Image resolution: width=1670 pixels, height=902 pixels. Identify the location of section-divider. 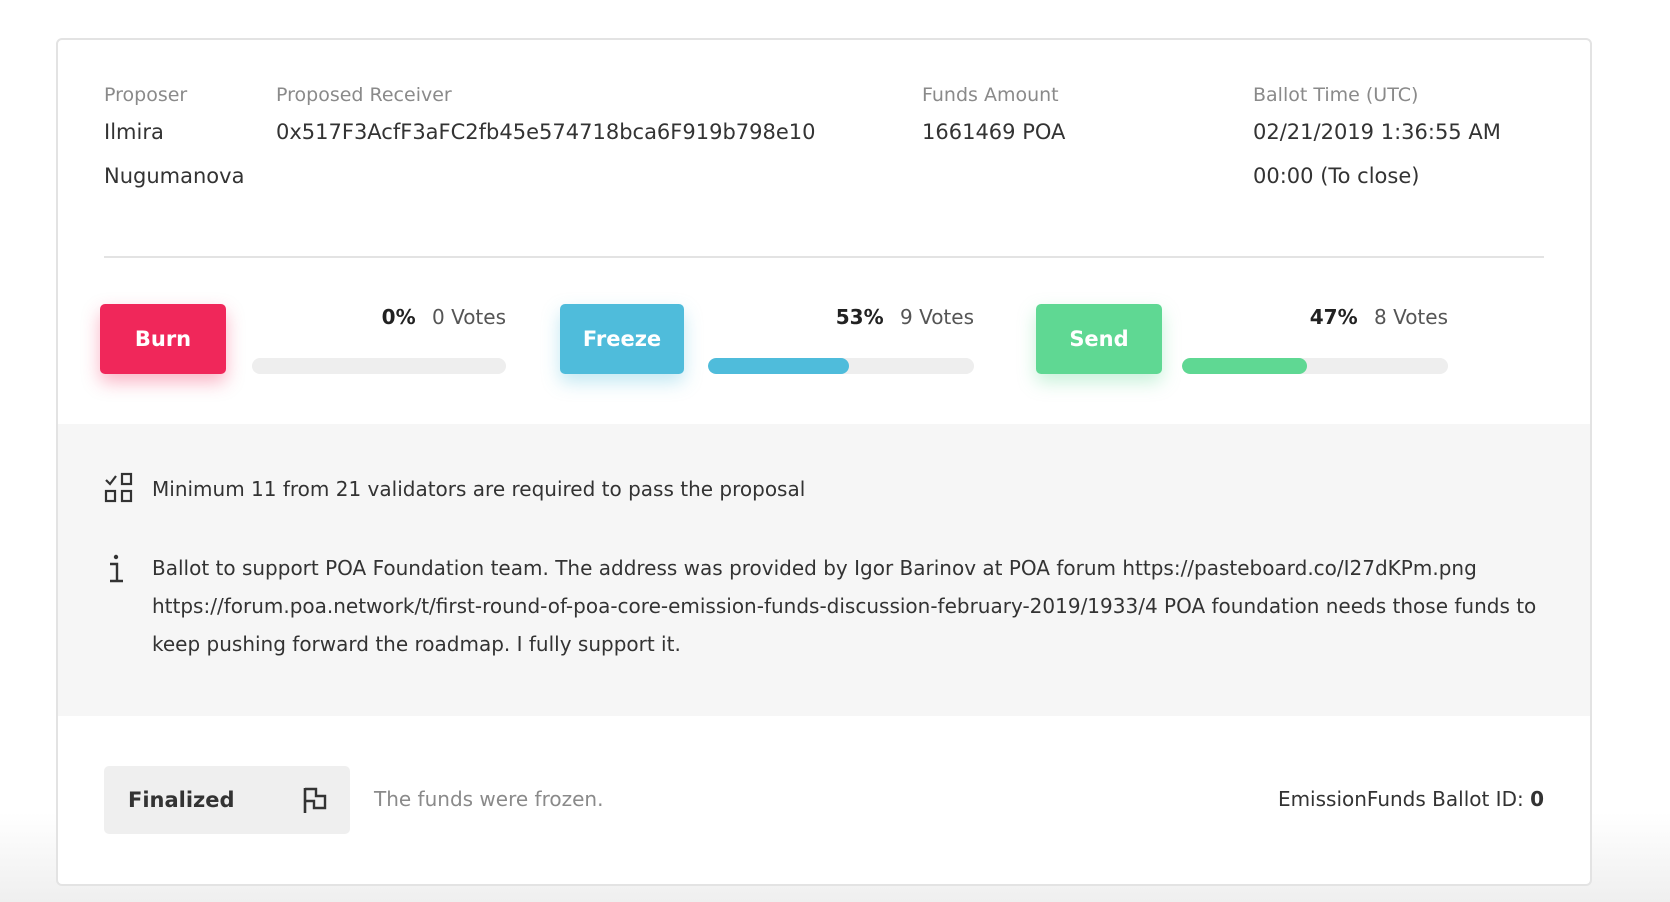
(824, 257).